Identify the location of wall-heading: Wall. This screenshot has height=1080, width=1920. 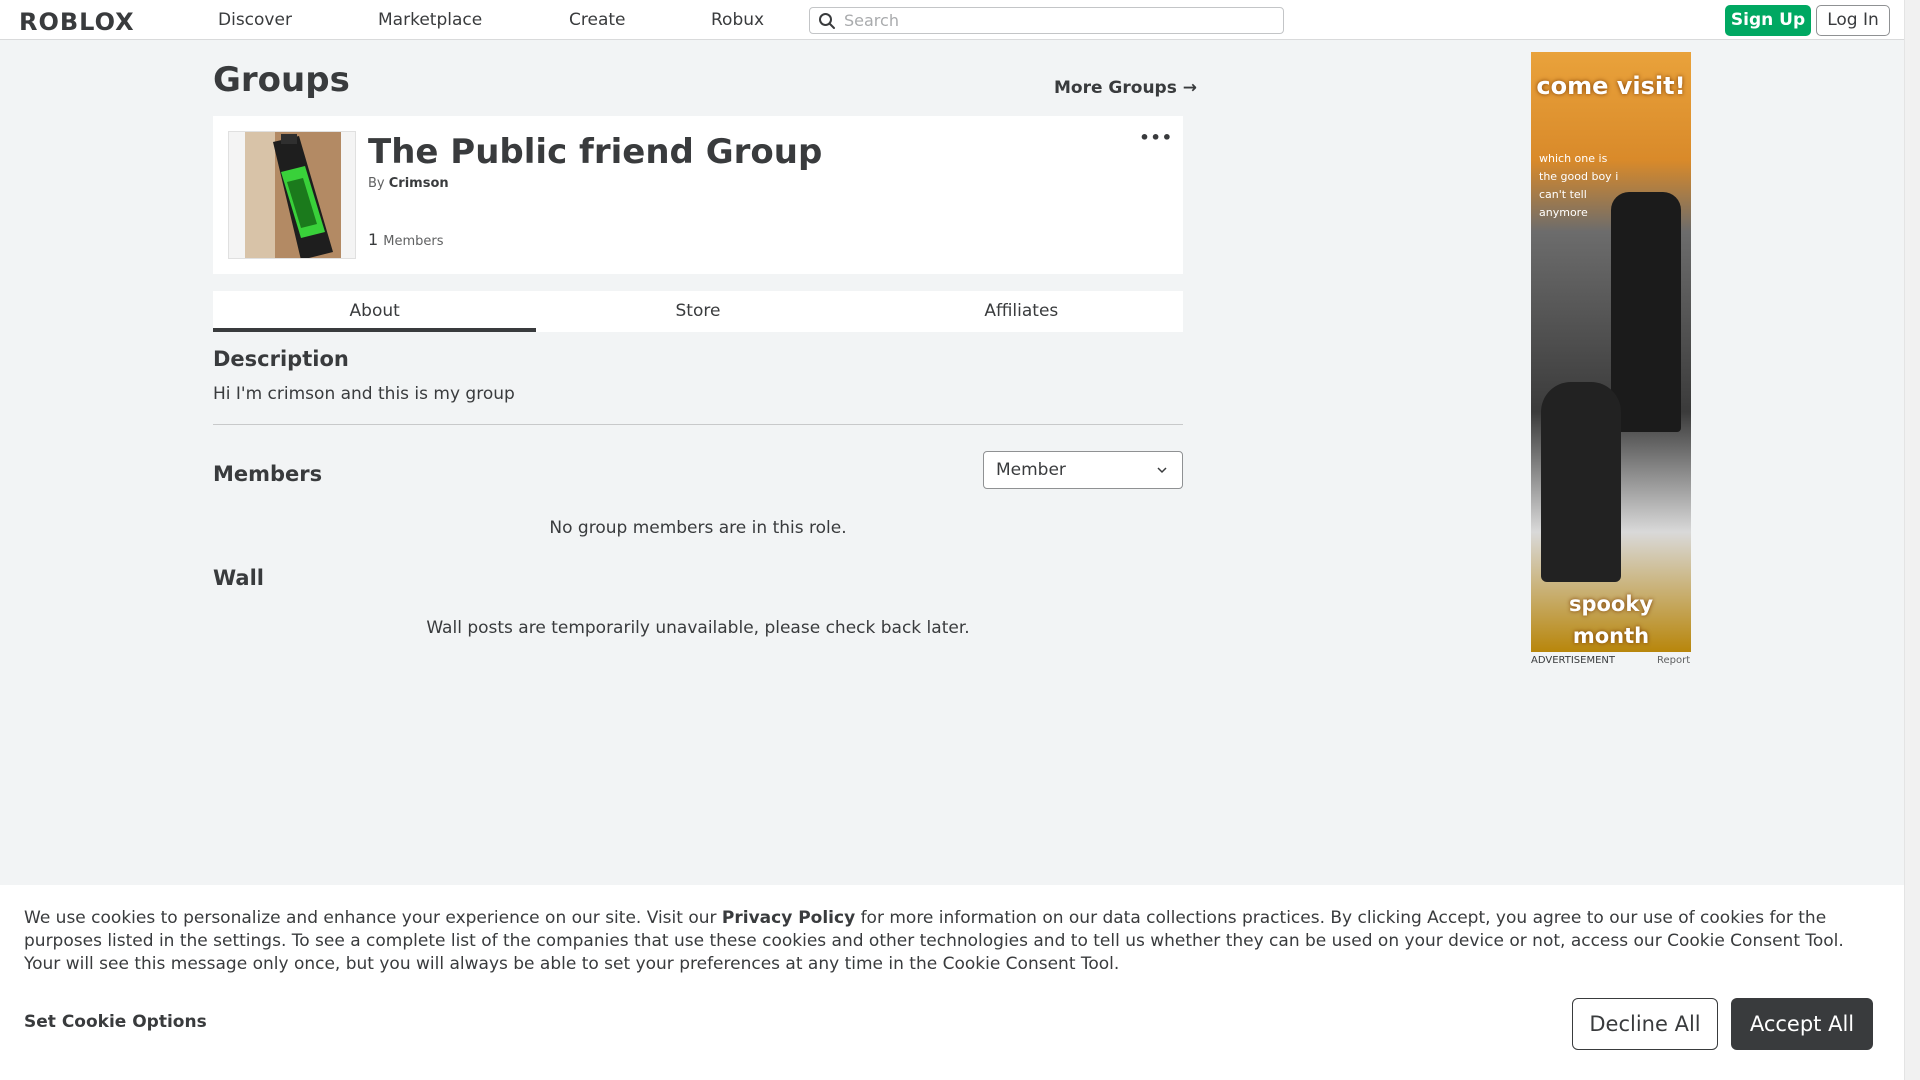
(238, 578).